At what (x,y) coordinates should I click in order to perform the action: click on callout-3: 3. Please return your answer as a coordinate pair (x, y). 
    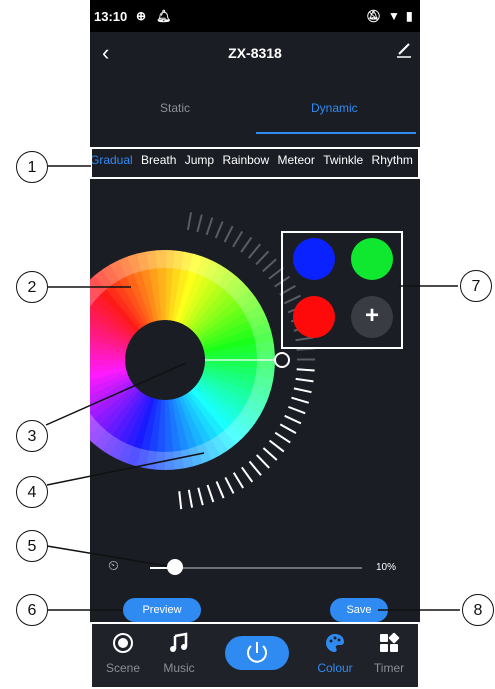
    Looking at the image, I should click on (32, 436).